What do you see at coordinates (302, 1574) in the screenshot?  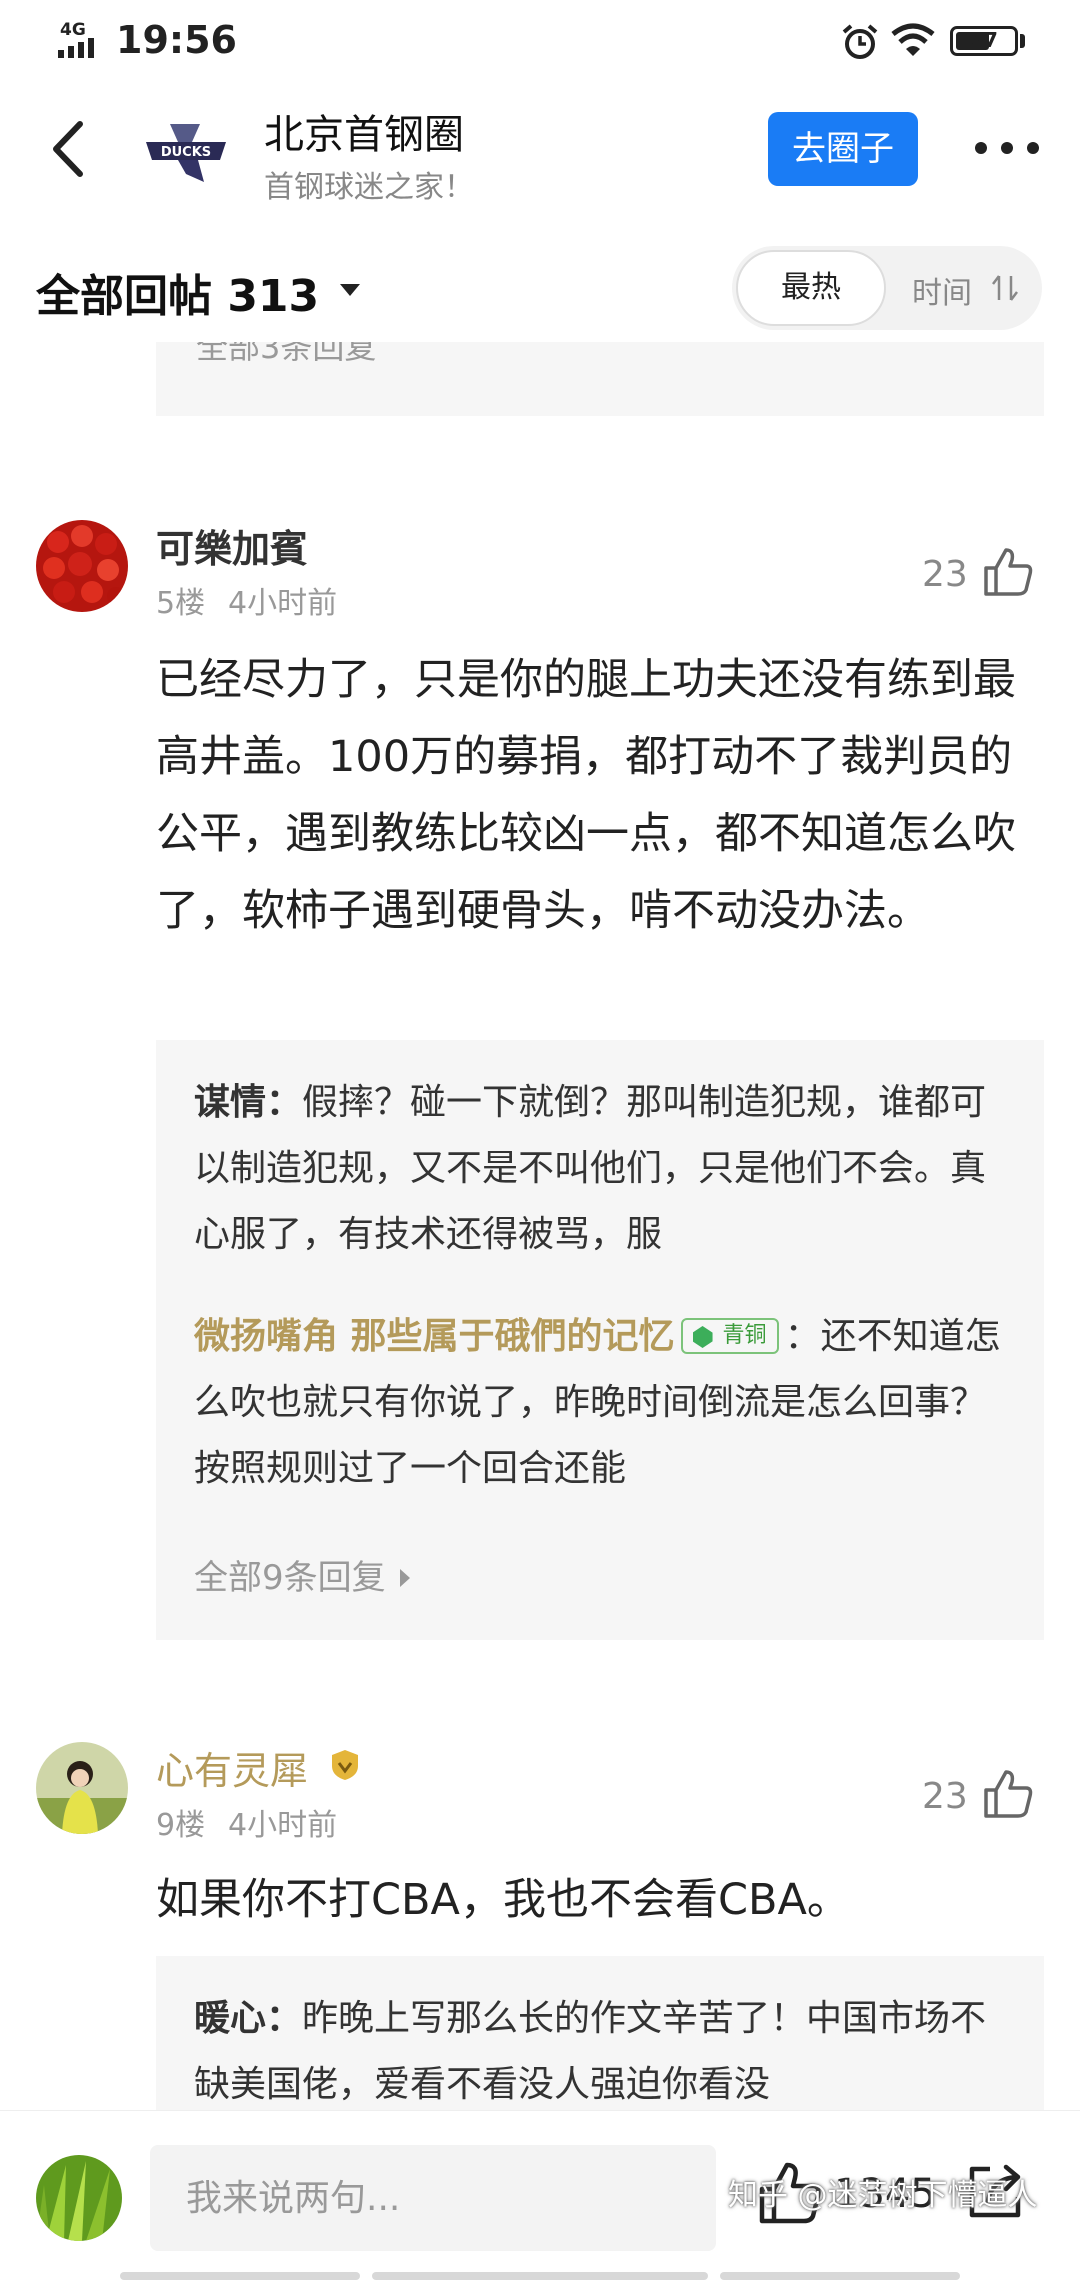 I see `all-replies-link: 全部9条回复` at bounding box center [302, 1574].